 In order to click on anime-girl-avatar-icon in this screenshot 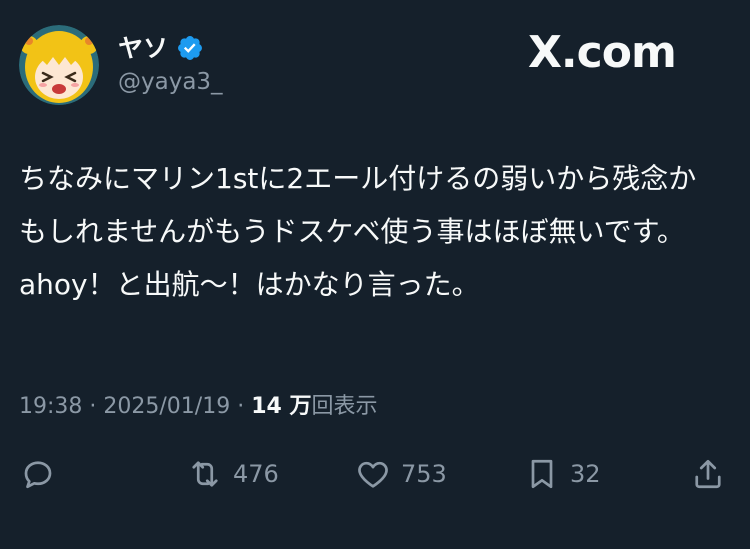, I will do `click(59, 65)`.